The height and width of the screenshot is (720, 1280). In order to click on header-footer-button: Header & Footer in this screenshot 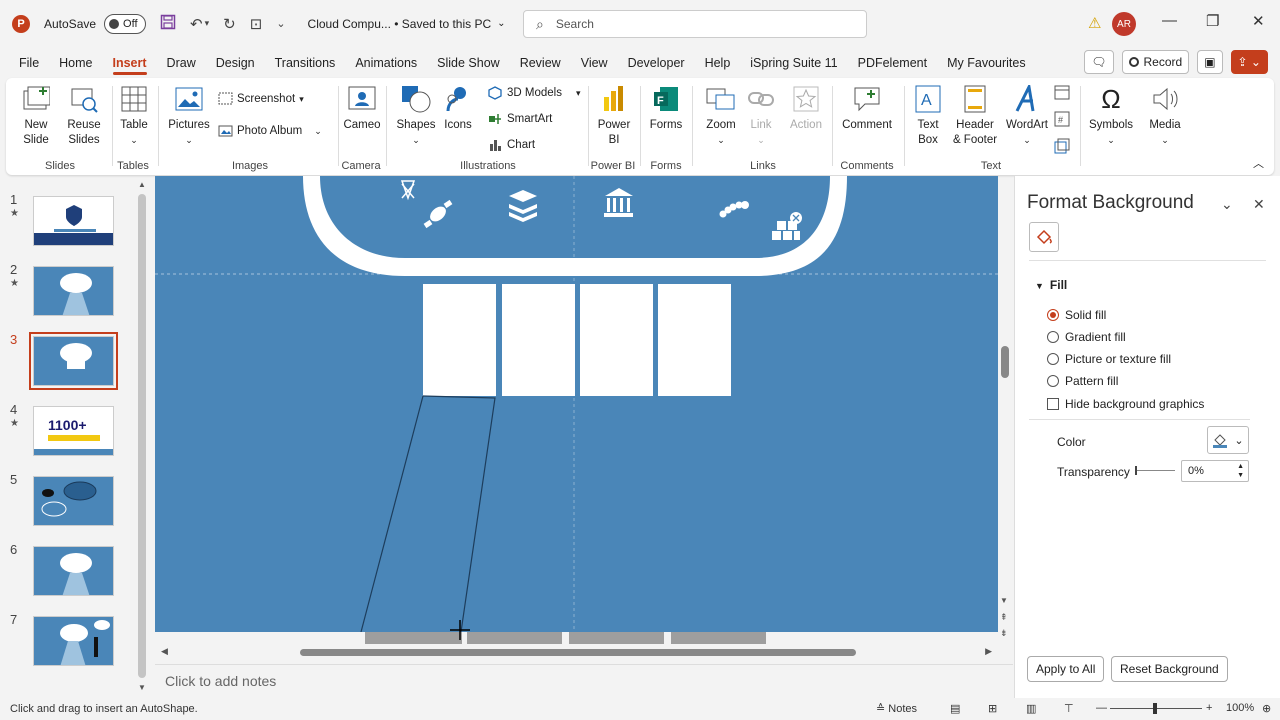, I will do `click(975, 116)`.